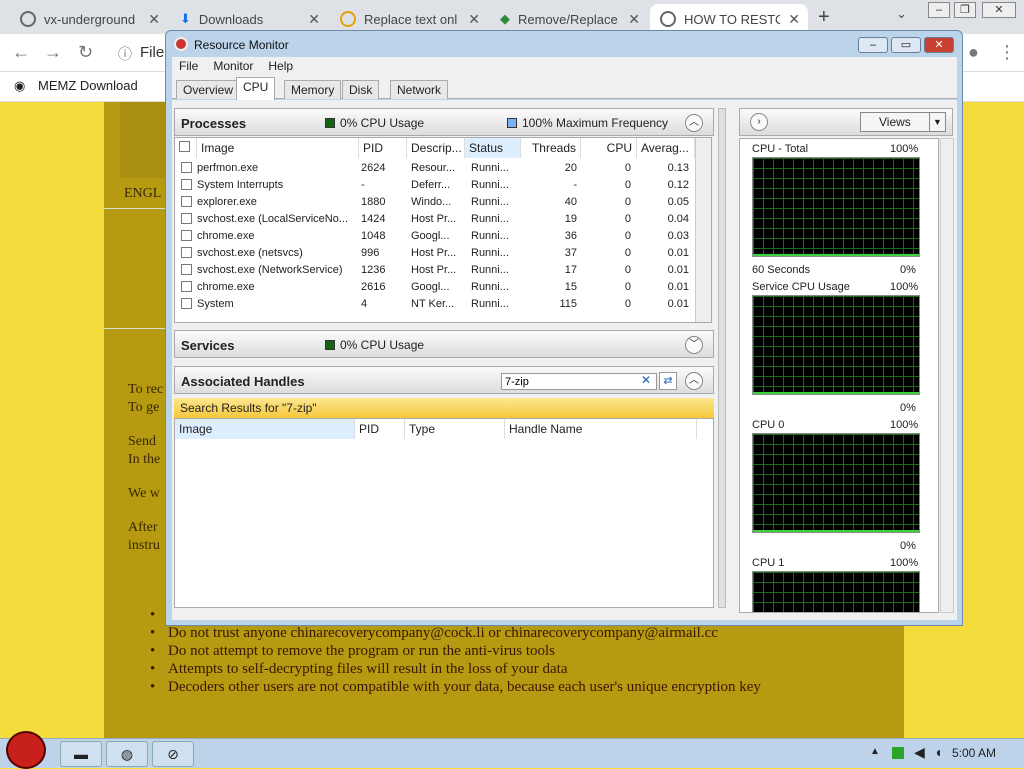  What do you see at coordinates (455, 429) in the screenshot?
I see `column-header: Type` at bounding box center [455, 429].